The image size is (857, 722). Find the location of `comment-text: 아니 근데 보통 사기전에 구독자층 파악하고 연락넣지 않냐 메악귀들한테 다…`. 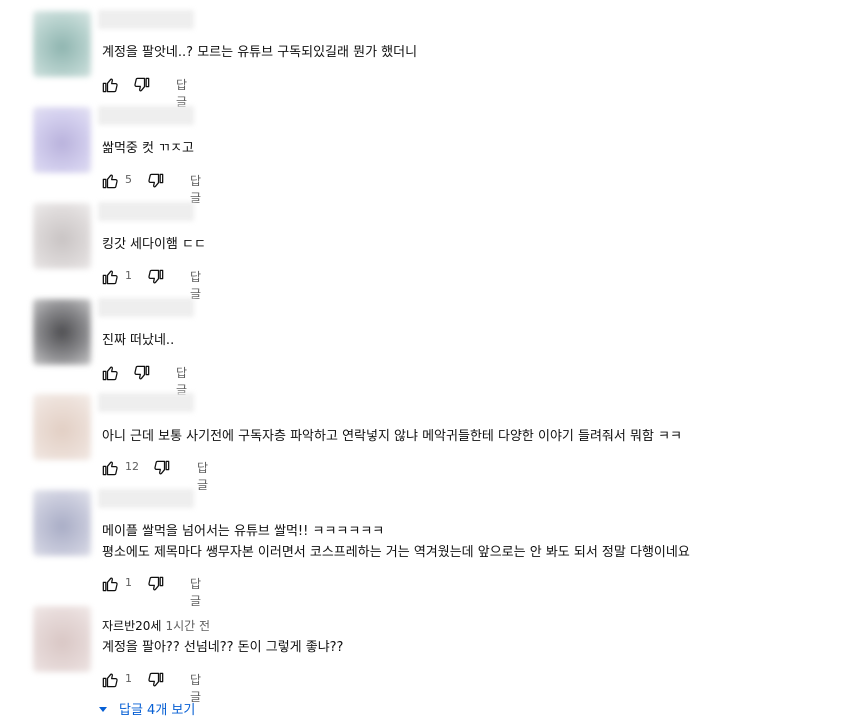

comment-text: 아니 근데 보통 사기전에 구독자층 파악하고 연락넣지 않냐 메악귀들한테 다… is located at coordinates (392, 436).